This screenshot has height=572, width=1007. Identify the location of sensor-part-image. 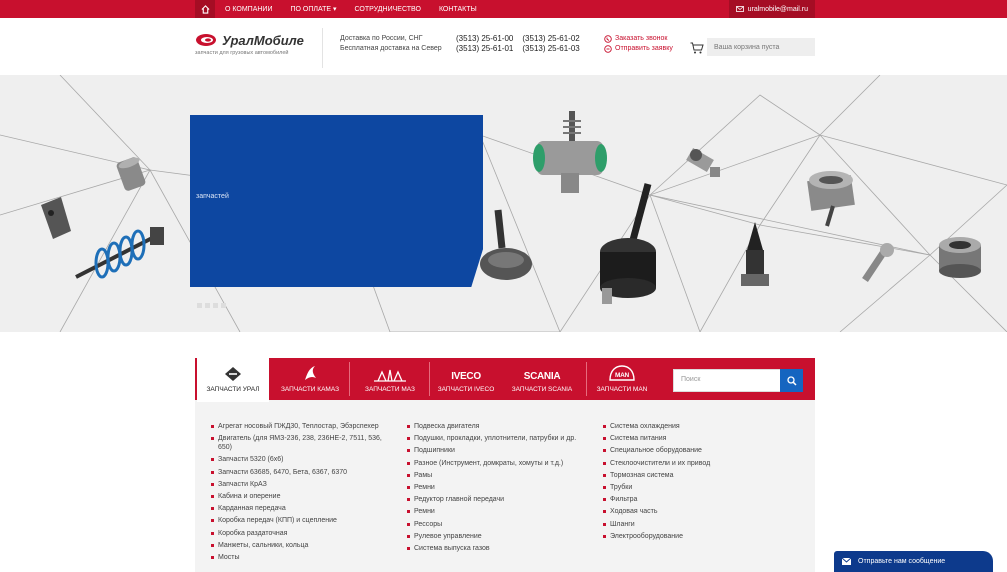
(703, 162).